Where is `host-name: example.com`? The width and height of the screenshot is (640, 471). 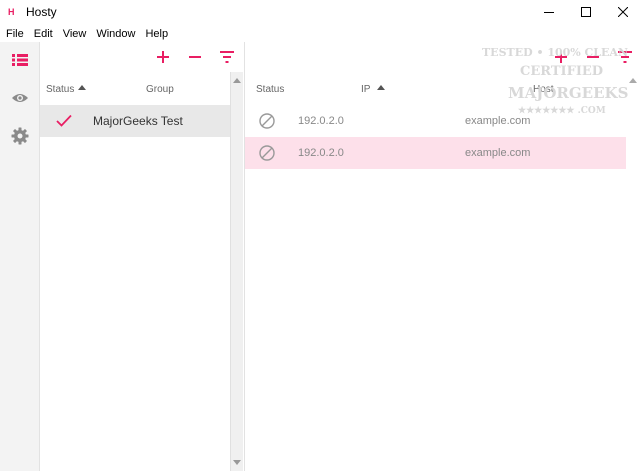
host-name: example.com is located at coordinates (498, 153).